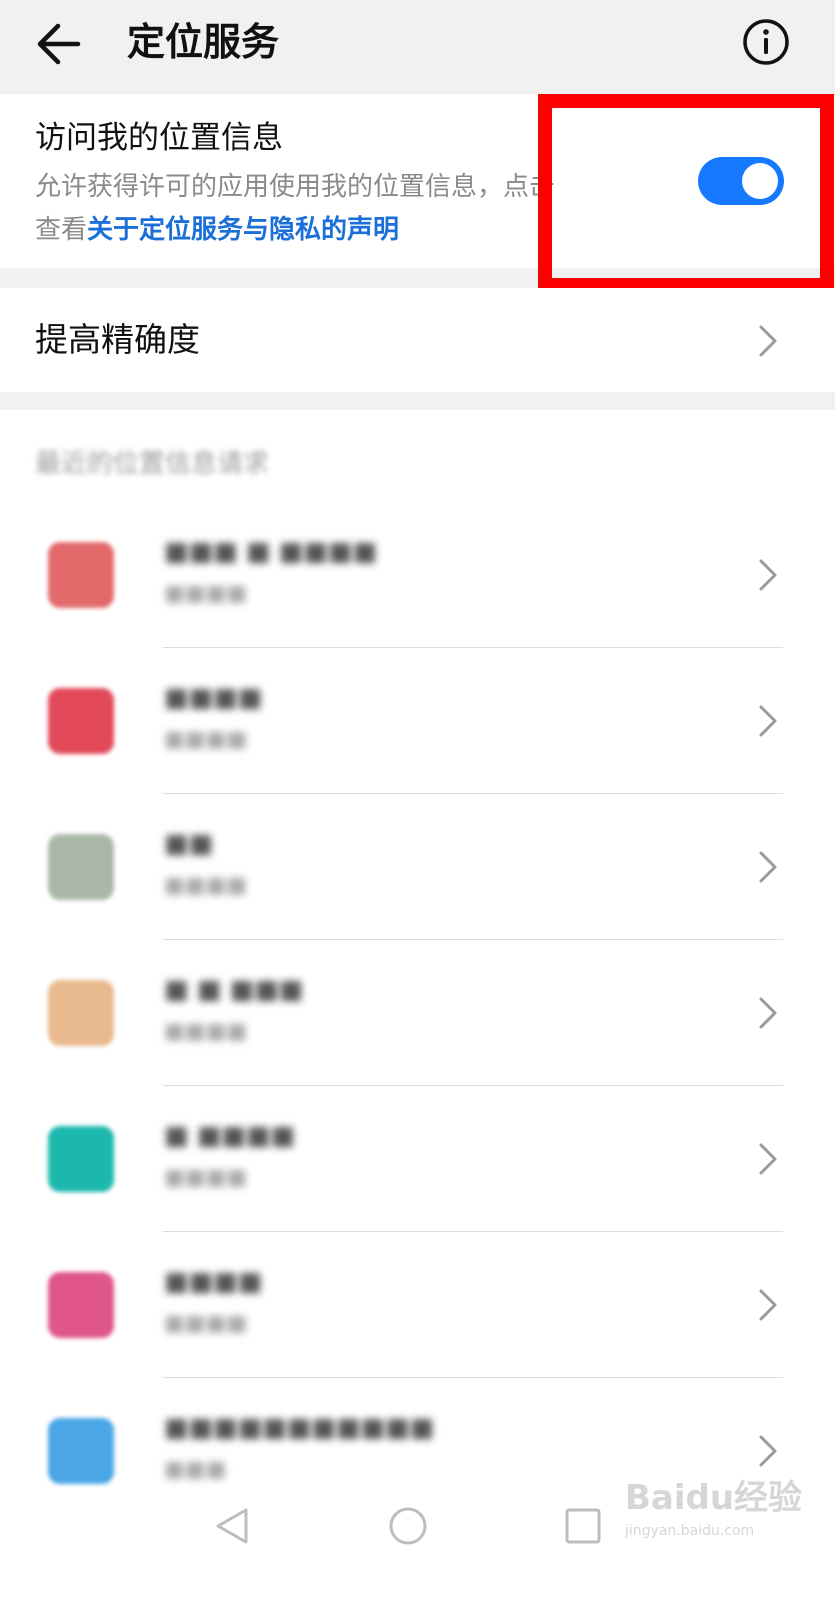 The width and height of the screenshot is (835, 1600). Describe the element at coordinates (230, 1136) in the screenshot. I see `app-name: ■ ■■■■` at that location.